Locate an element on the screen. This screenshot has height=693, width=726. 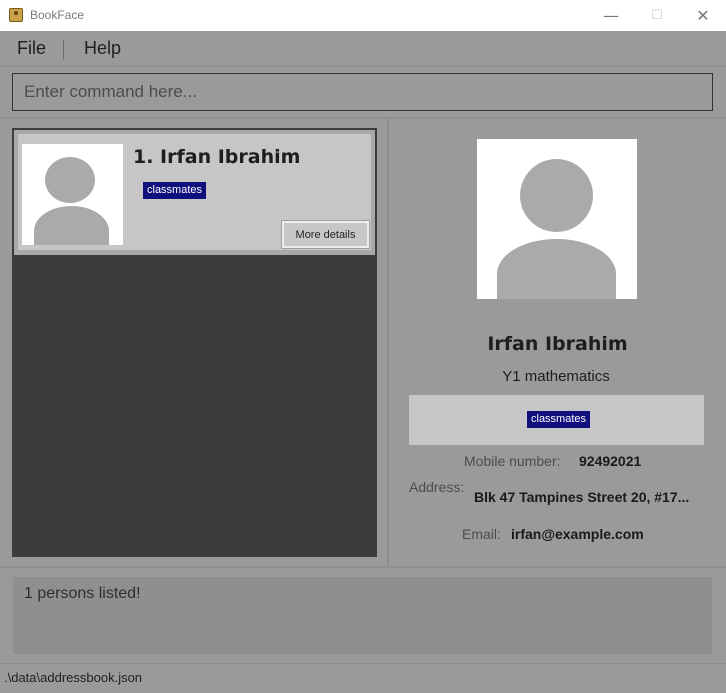
menu-file: File is located at coordinates (31, 48).